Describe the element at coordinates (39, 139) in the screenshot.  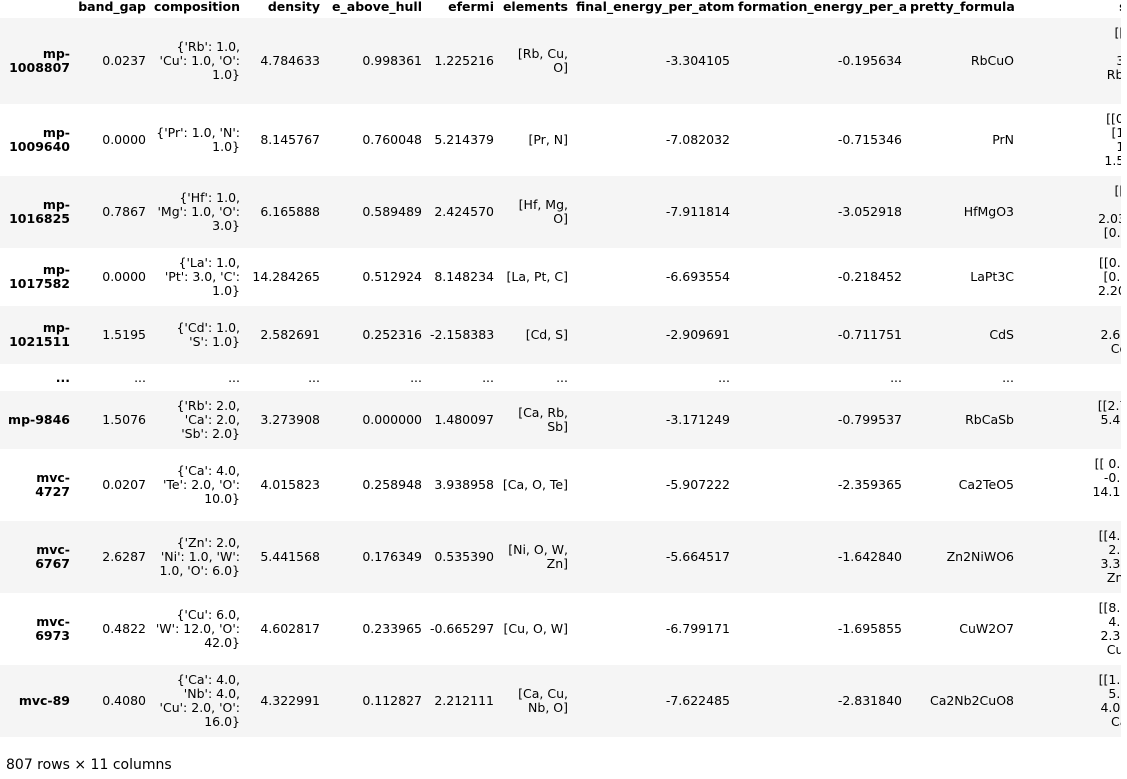
I see `row-index: mp-1009640` at that location.